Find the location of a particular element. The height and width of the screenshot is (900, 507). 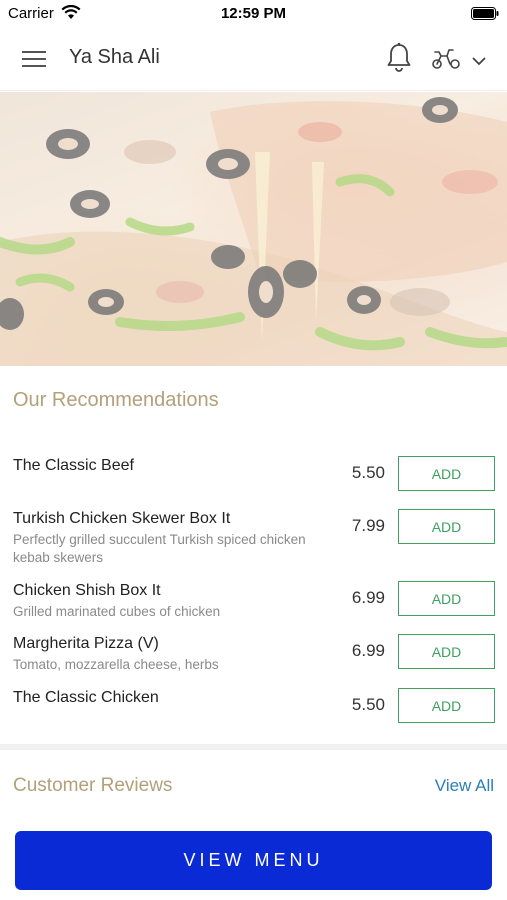

item-name: The Classic Beef is located at coordinates (73, 465).